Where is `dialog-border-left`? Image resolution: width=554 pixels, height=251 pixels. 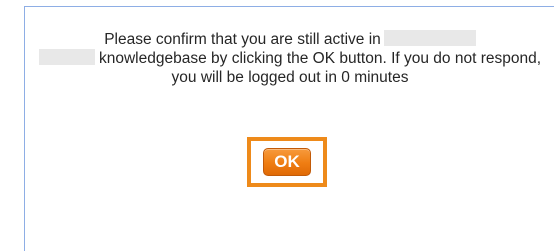 dialog-border-left is located at coordinates (24, 128).